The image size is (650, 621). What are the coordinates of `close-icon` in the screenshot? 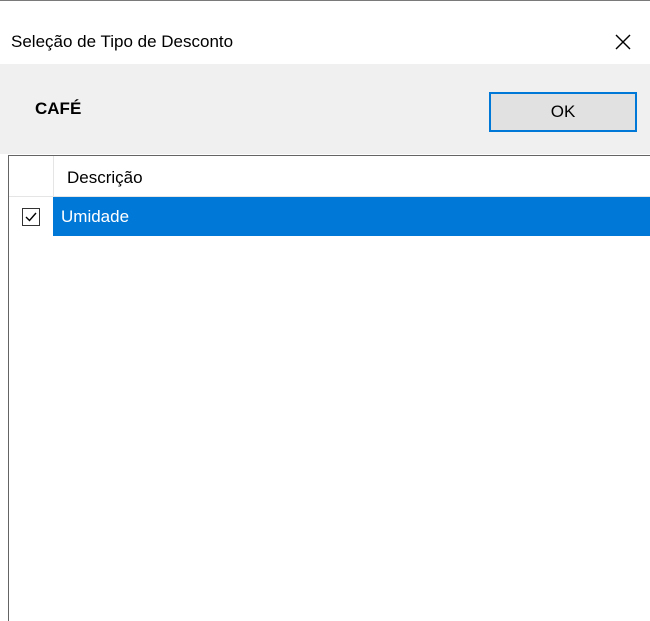 It's located at (623, 42).